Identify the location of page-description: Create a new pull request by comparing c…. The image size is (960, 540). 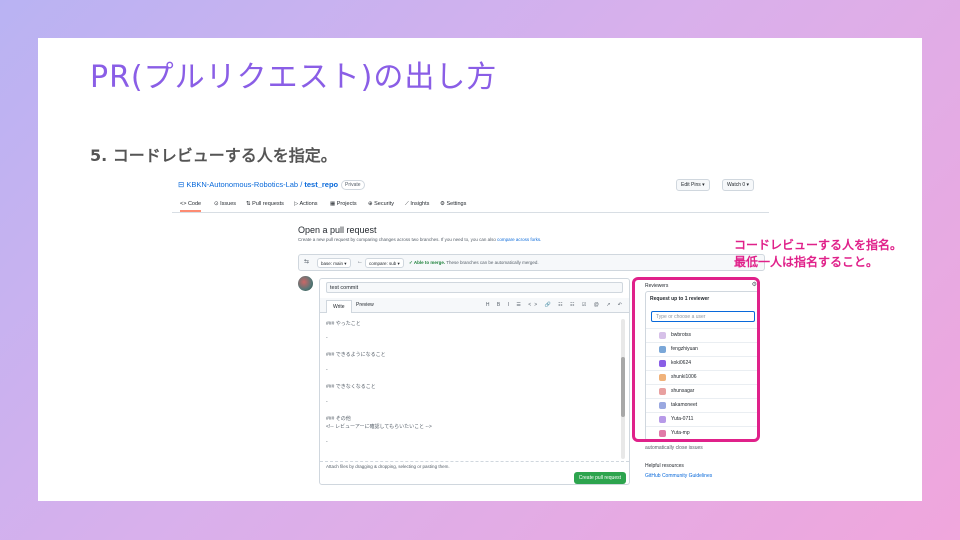
(419, 239).